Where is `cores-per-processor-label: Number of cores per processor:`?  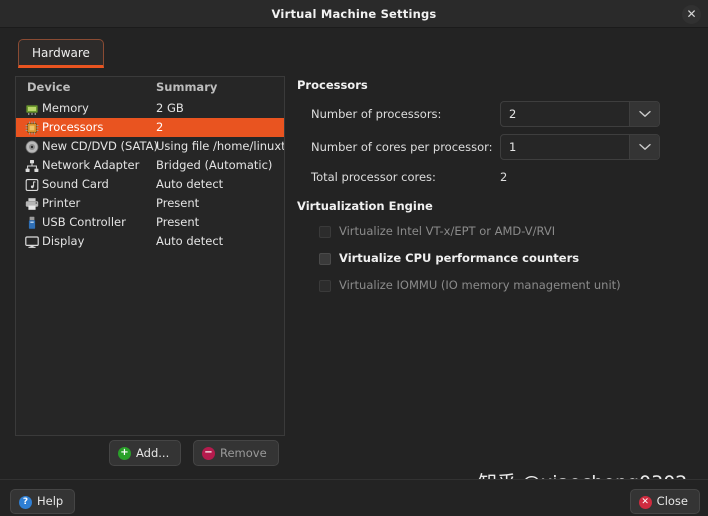
cores-per-processor-label: Number of cores per processor: is located at coordinates (402, 147).